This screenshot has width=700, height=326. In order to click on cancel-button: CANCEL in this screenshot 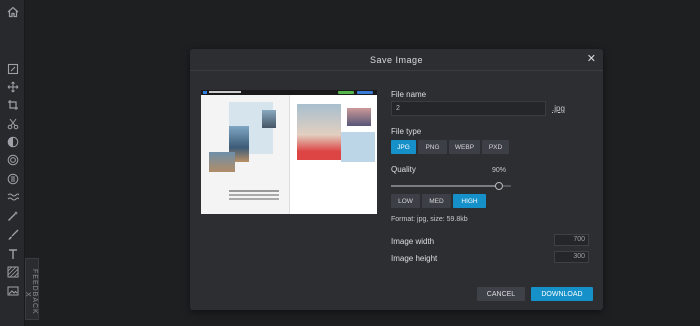, I will do `click(501, 294)`.